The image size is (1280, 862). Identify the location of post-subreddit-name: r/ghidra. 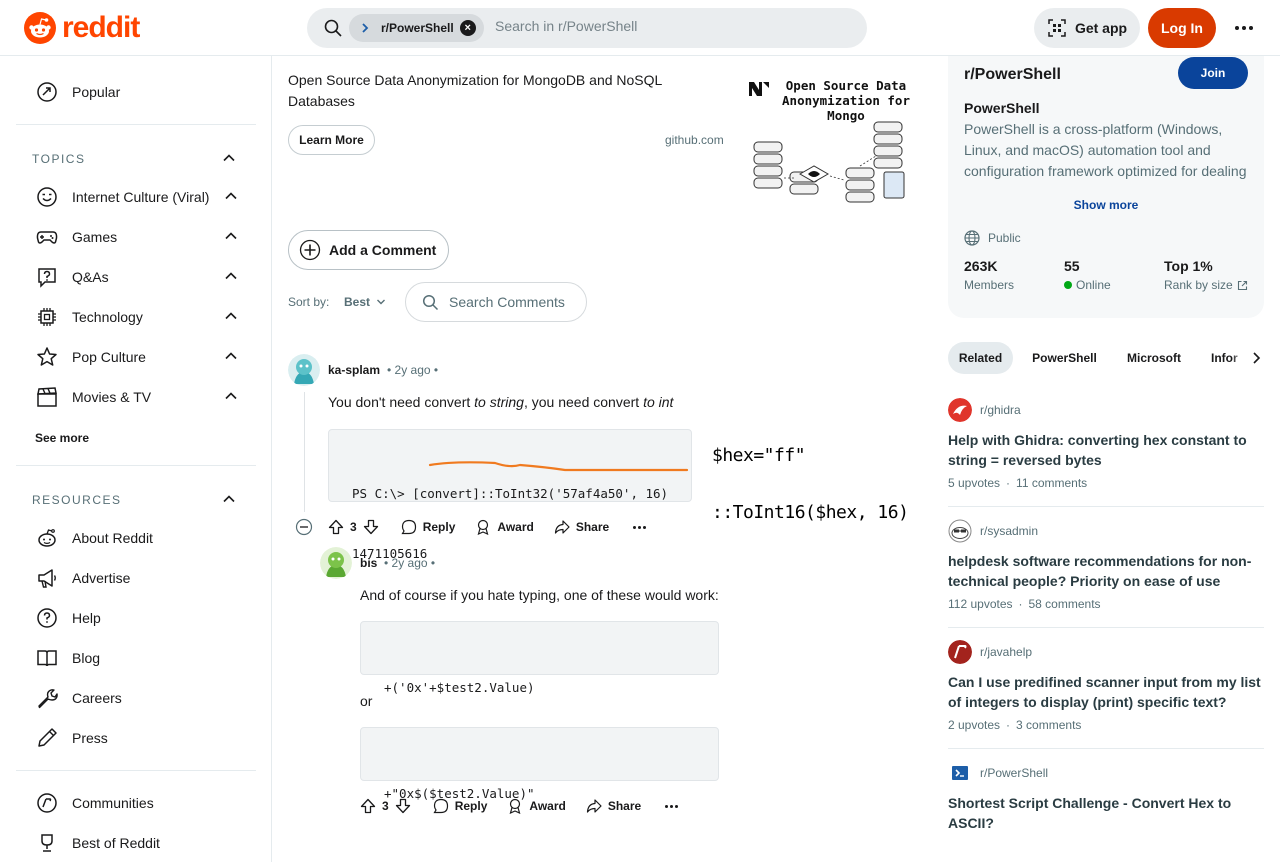
(1000, 410).